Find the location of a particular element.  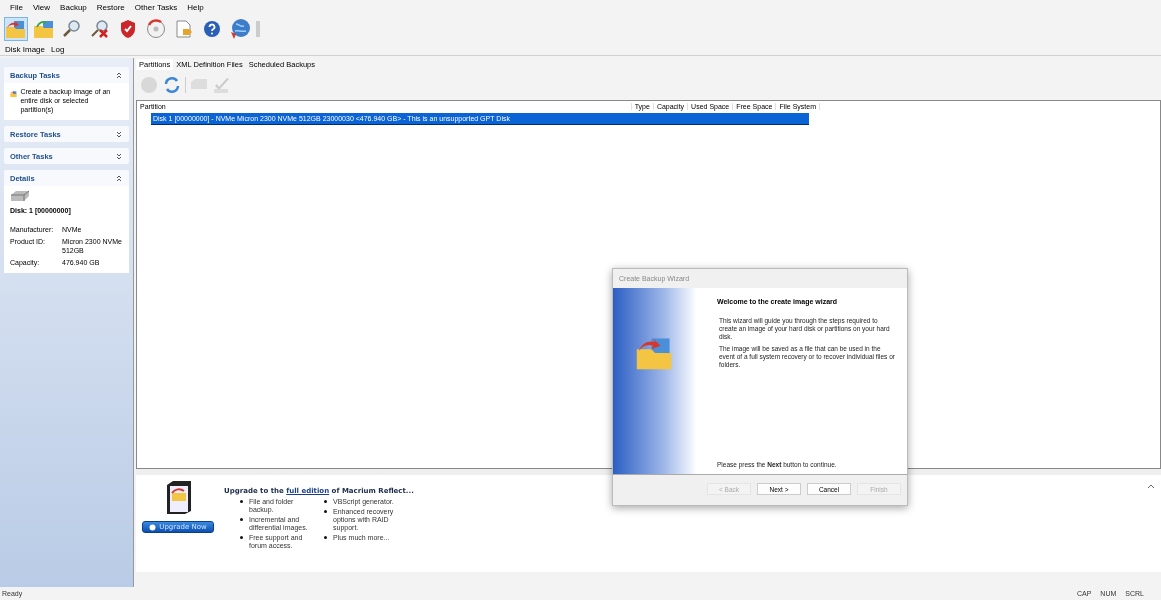

menu-item: View is located at coordinates (41, 7).